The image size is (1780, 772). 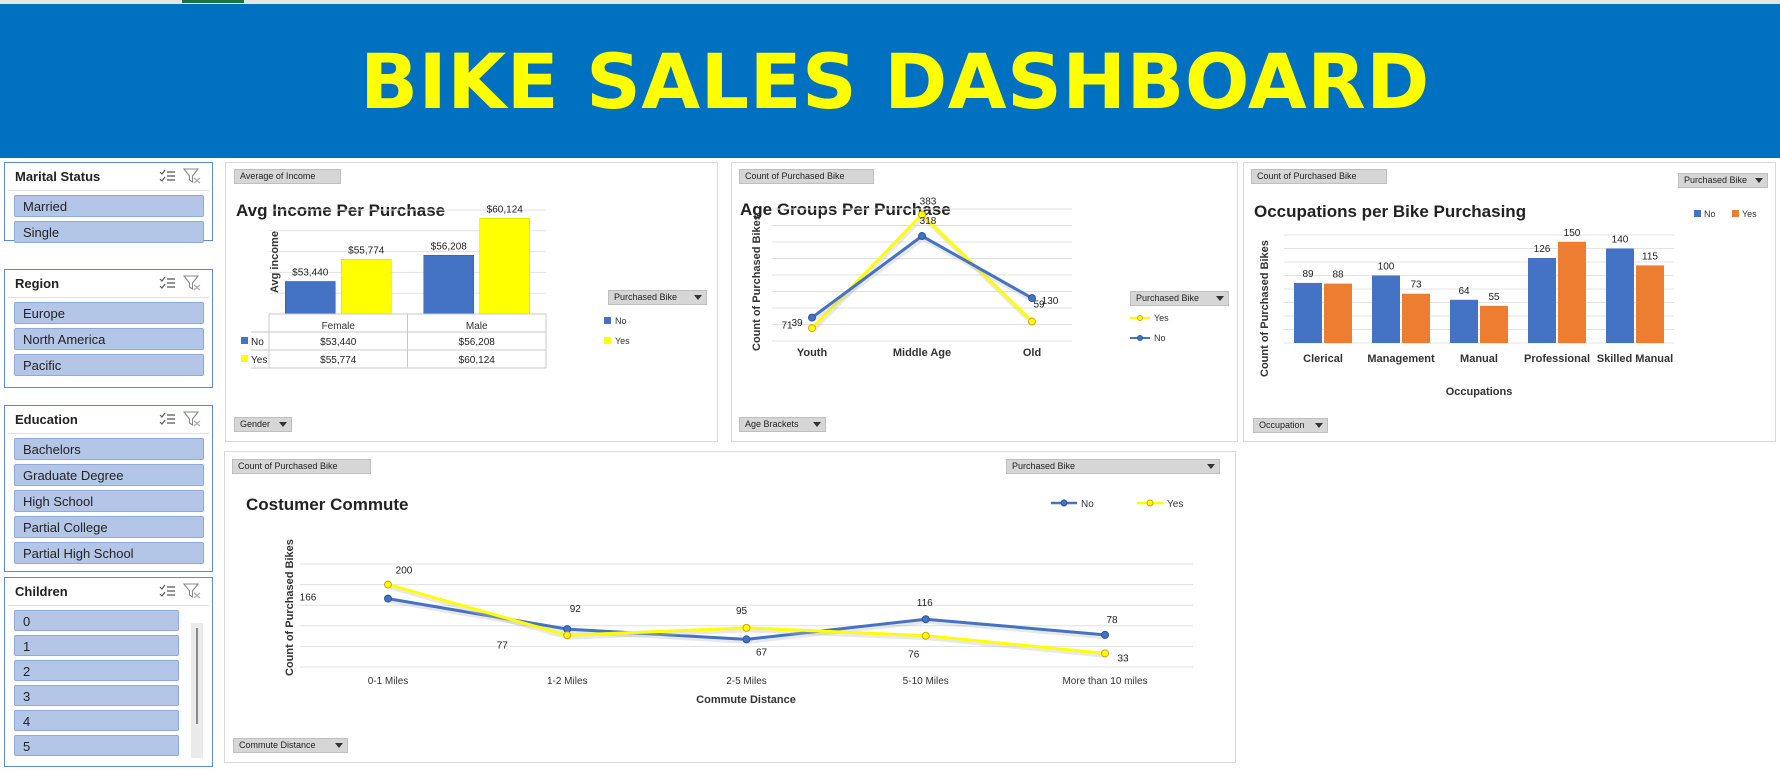 I want to click on x-tick-label: 0-1 Miles, so click(x=388, y=681).